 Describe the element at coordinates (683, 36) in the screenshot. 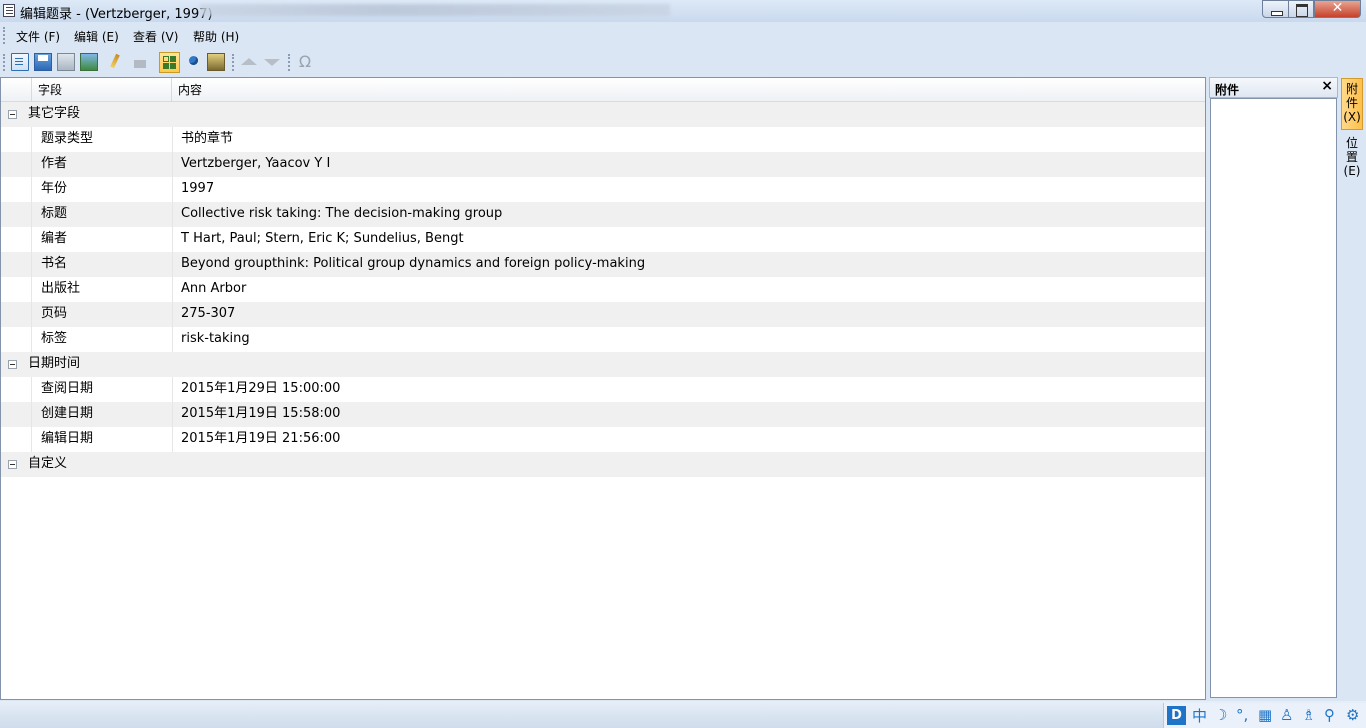

I see `menu-bar: 文件 (F) 编辑 (E) 查看 (V) 帮助 (H)` at that location.